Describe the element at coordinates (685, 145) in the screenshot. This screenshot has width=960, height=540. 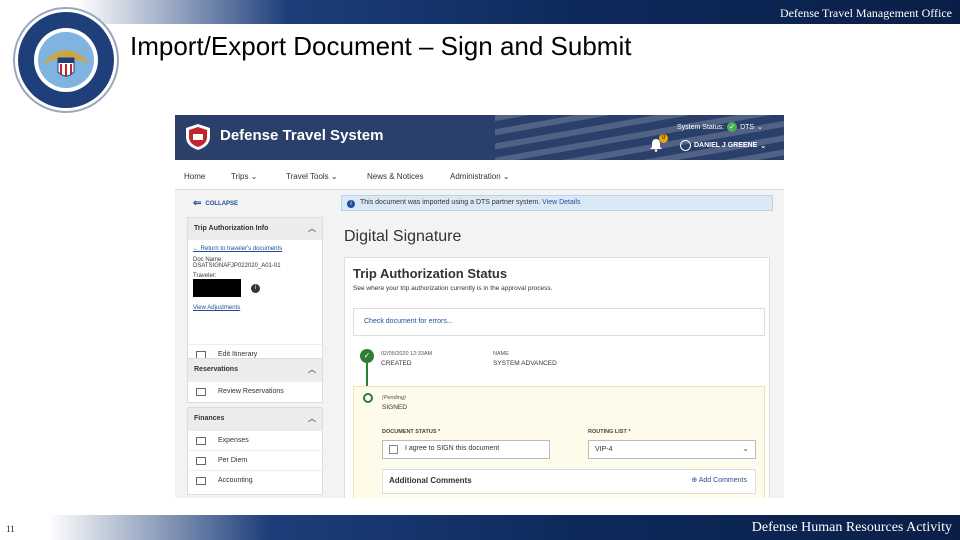
I see `user-icon` at that location.